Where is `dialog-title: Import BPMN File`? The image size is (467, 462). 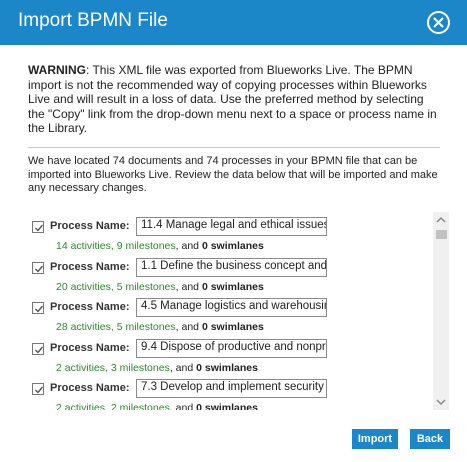 dialog-title: Import BPMN File is located at coordinates (93, 20).